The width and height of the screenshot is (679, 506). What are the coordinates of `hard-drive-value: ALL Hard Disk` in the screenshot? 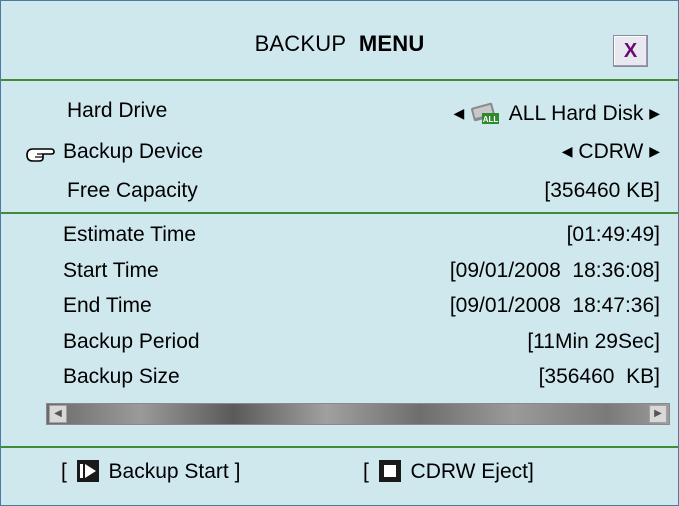 It's located at (576, 113).